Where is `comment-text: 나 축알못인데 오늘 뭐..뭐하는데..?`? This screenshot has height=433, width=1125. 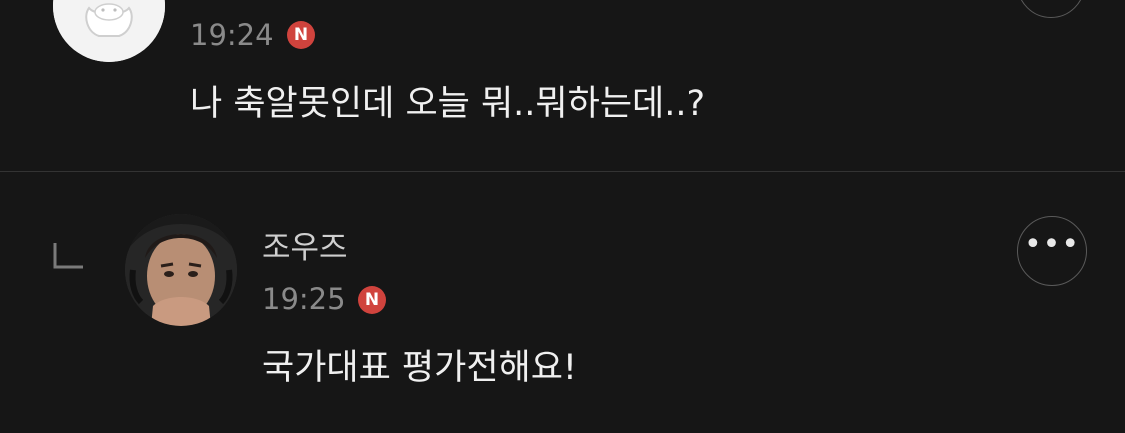 comment-text: 나 축알못인데 오늘 뭐..뭐하는데..? is located at coordinates (448, 104).